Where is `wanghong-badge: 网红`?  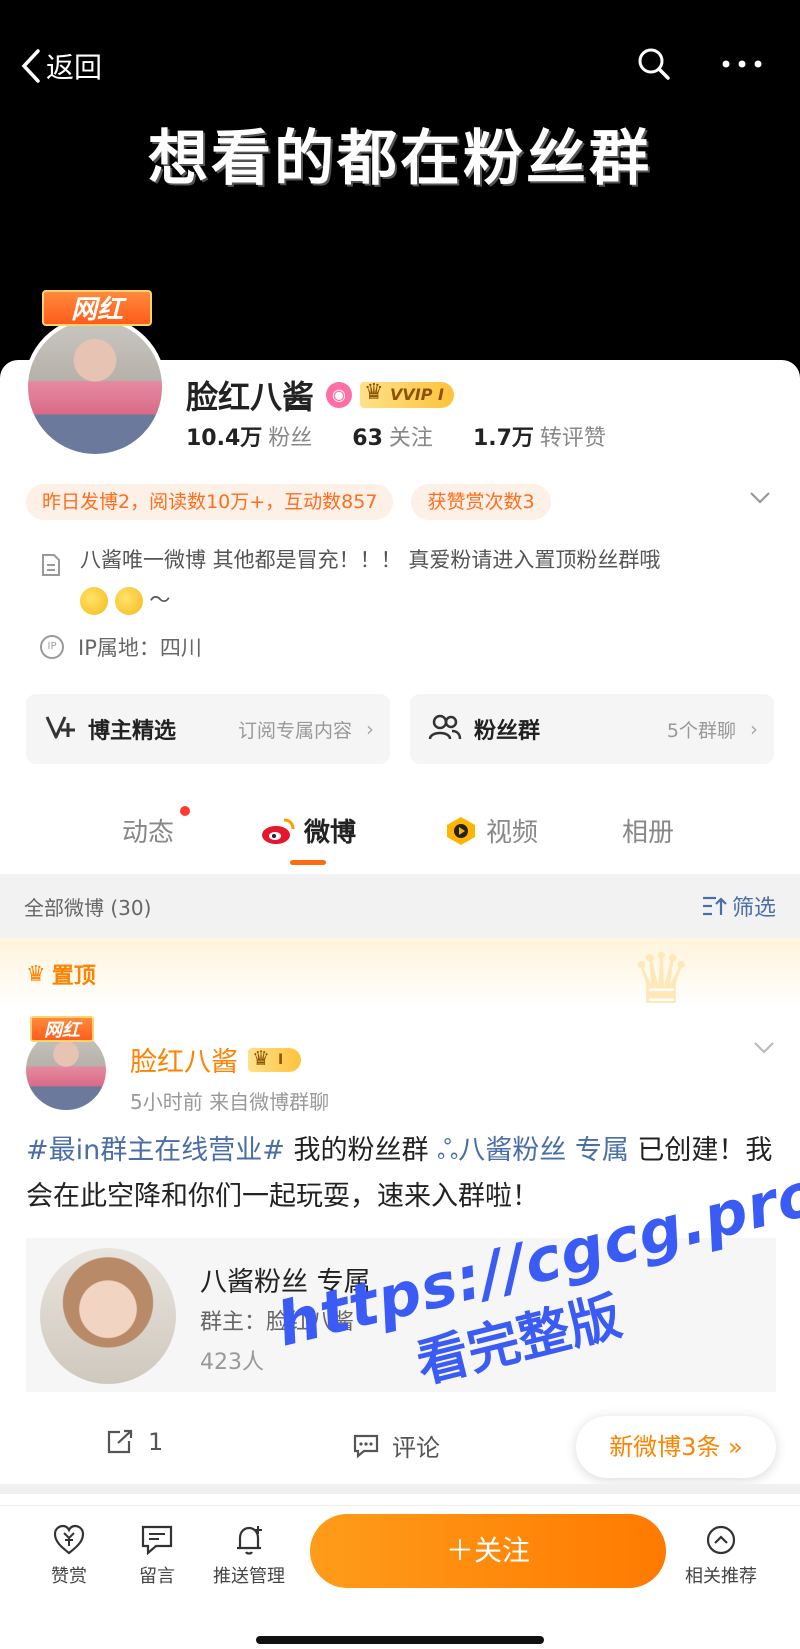
wanghong-badge: 网红 is located at coordinates (97, 308).